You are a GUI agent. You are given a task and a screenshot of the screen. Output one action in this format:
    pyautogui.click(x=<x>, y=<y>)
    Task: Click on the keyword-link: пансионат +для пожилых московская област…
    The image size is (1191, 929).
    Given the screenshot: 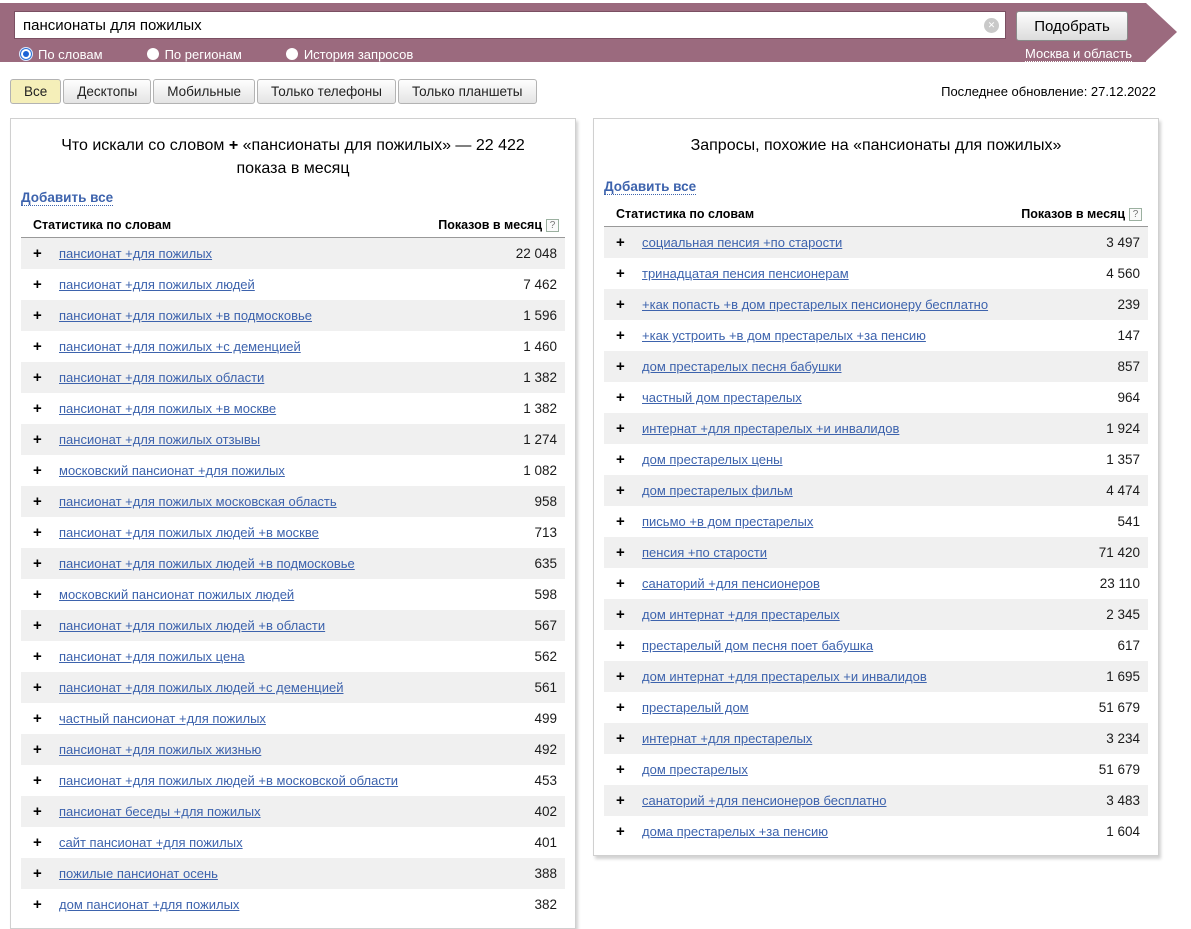 What is the action you would take?
    pyautogui.click(x=198, y=501)
    